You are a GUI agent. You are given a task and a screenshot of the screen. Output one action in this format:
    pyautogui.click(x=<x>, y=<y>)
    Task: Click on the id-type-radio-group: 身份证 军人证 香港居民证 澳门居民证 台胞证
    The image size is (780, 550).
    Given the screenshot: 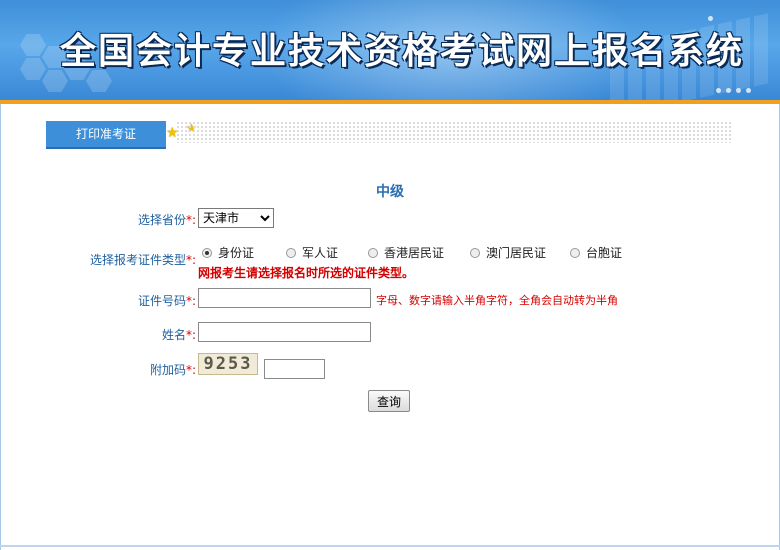 What is the action you would take?
    pyautogui.click(x=437, y=253)
    